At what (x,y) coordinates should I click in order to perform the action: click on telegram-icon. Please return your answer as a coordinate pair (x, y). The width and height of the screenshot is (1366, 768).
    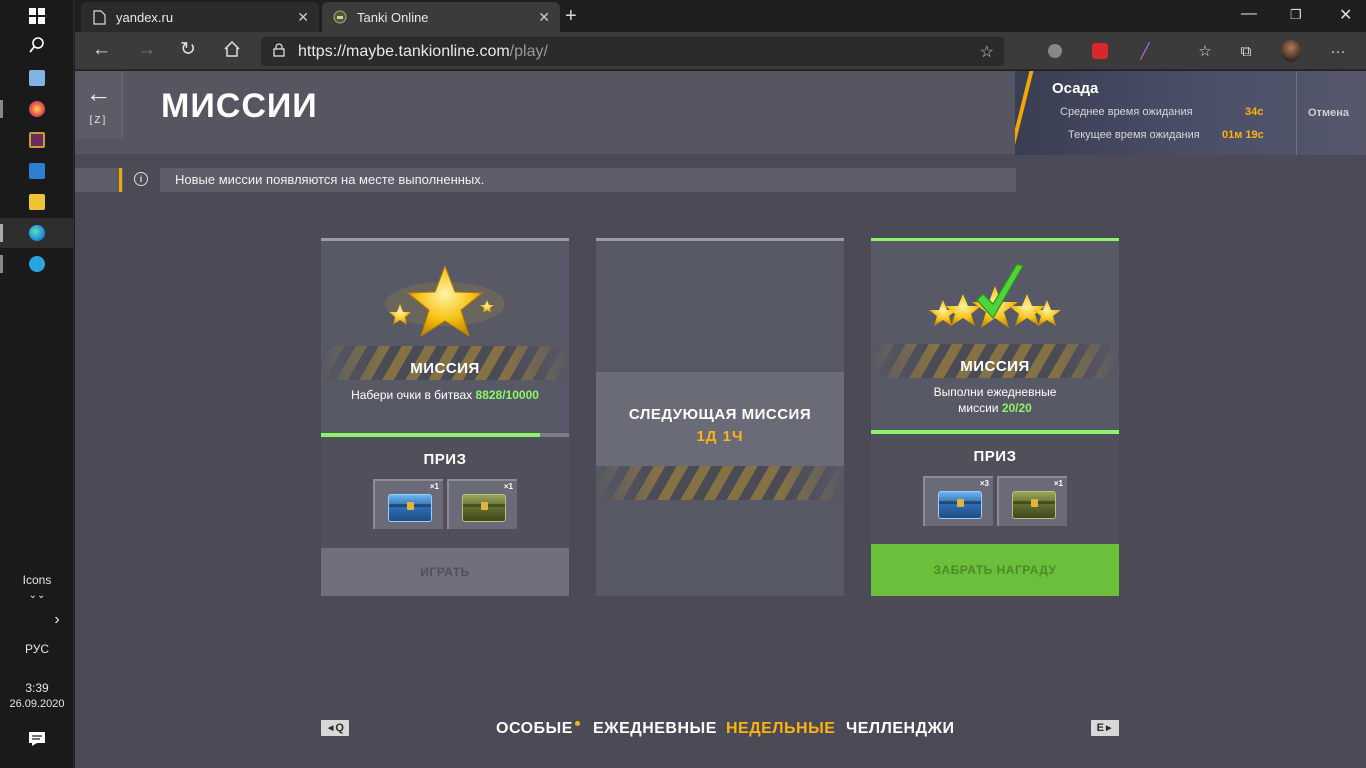
    Looking at the image, I should click on (37, 264).